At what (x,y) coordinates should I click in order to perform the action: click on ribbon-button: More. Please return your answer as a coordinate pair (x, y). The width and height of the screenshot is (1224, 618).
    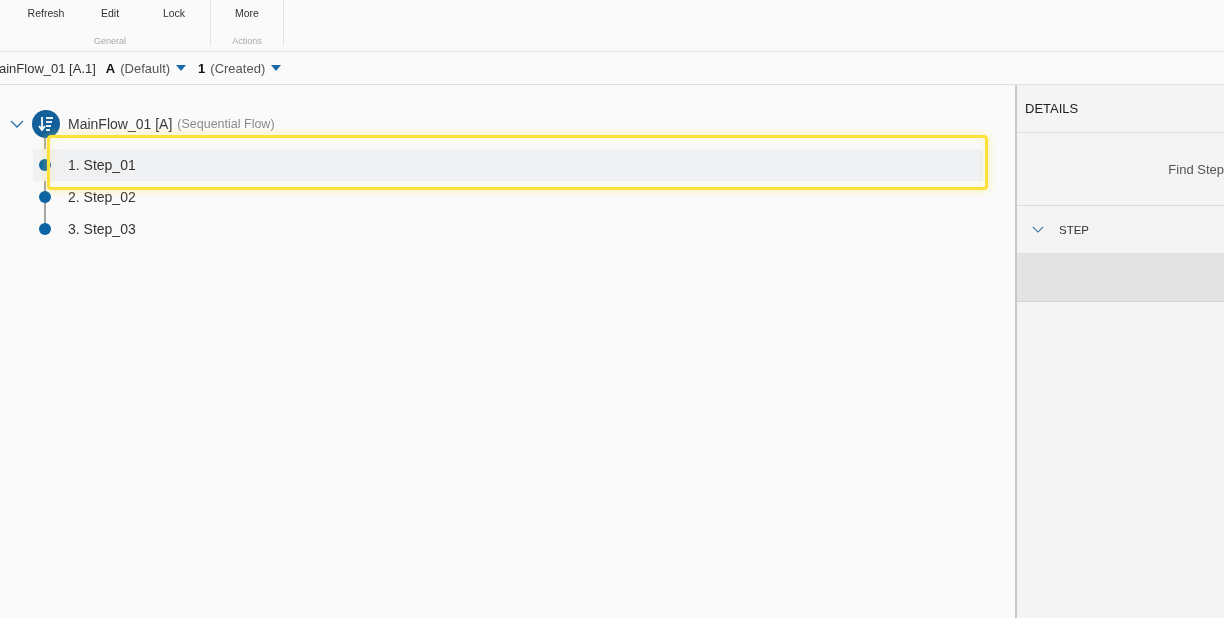
    Looking at the image, I should click on (247, 13).